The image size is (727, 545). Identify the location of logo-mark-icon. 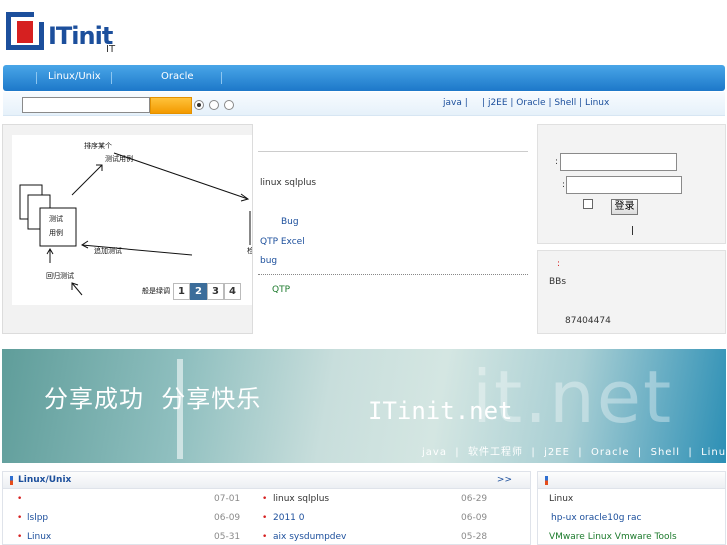
(25, 31).